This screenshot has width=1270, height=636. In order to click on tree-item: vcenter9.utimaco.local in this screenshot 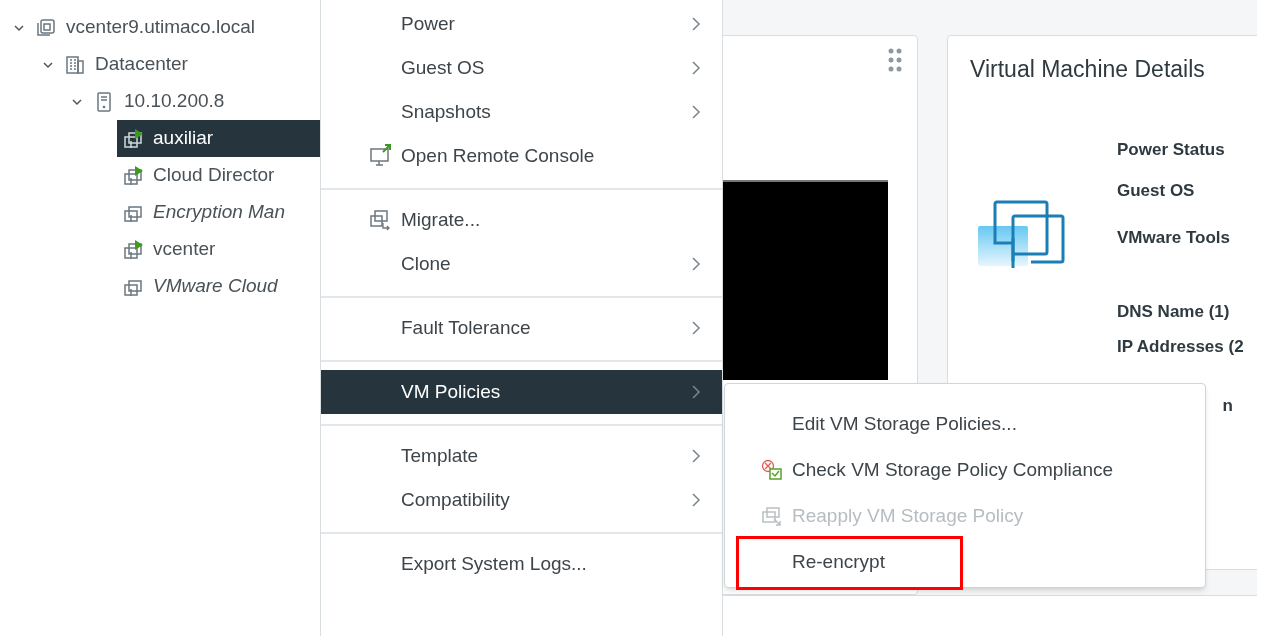, I will do `click(175, 27)`.